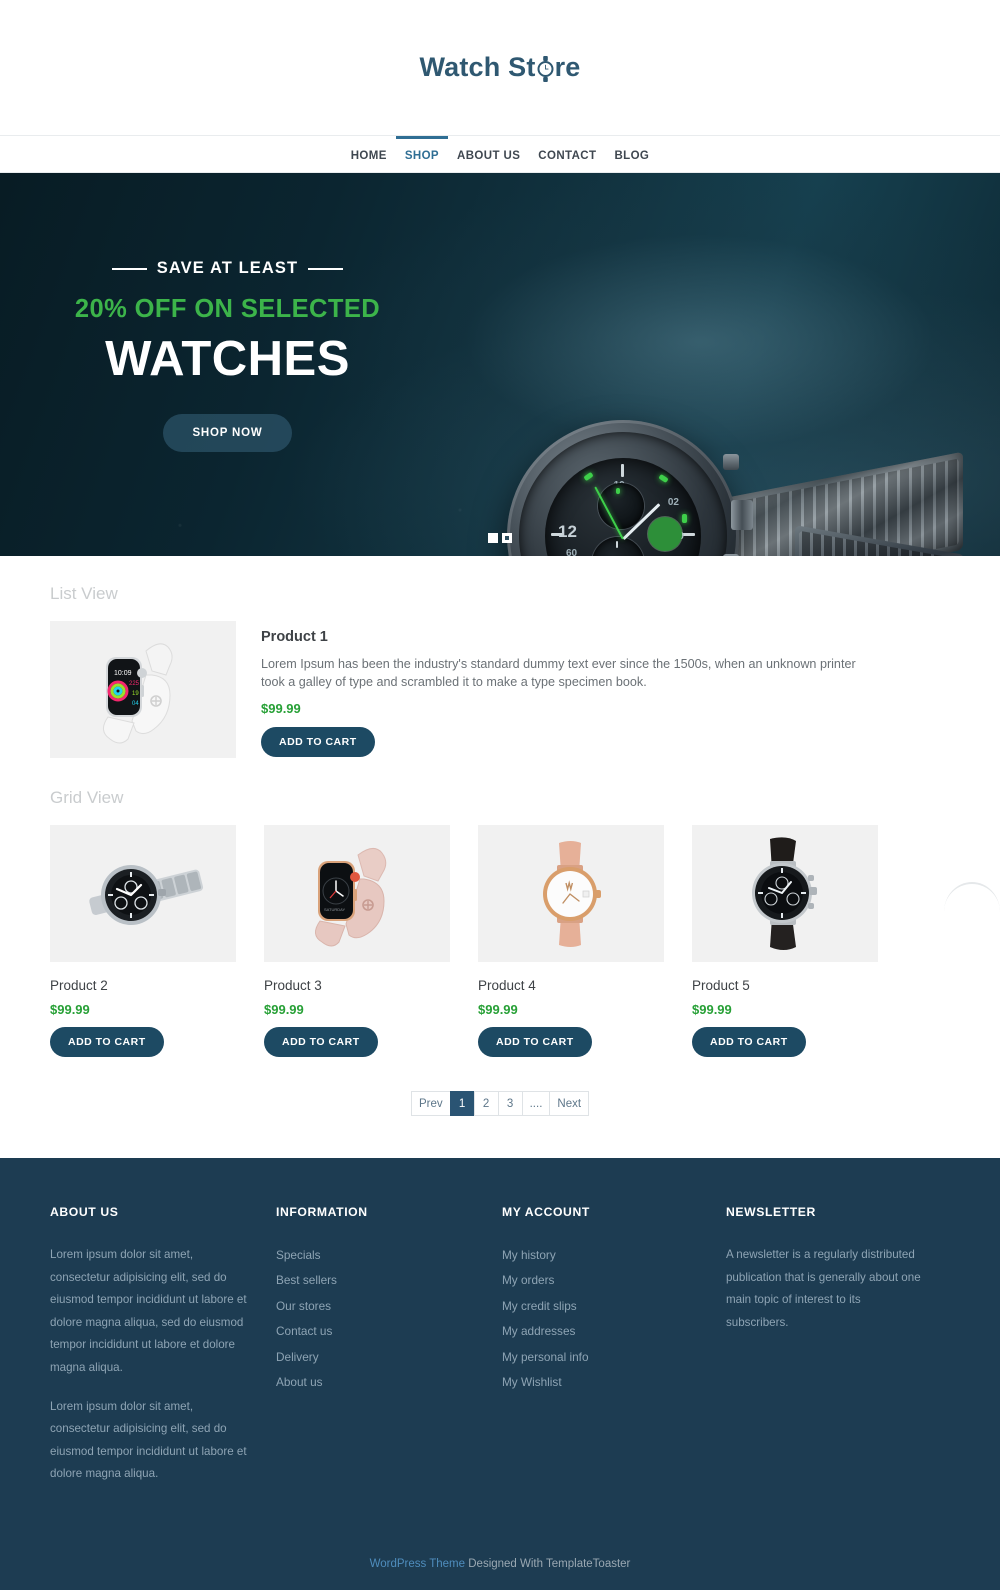  Describe the element at coordinates (318, 741) in the screenshot. I see `product-1-add-to-cart-button: ADD TO CART` at that location.